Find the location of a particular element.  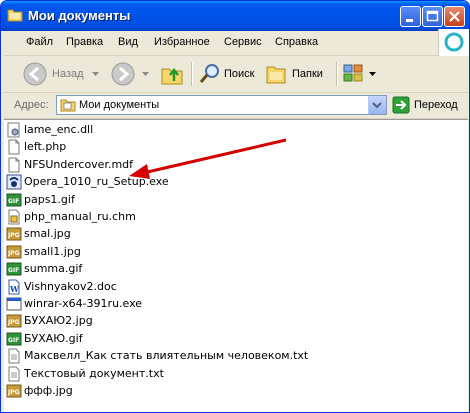

word-doc-icon: W is located at coordinates (14, 287).